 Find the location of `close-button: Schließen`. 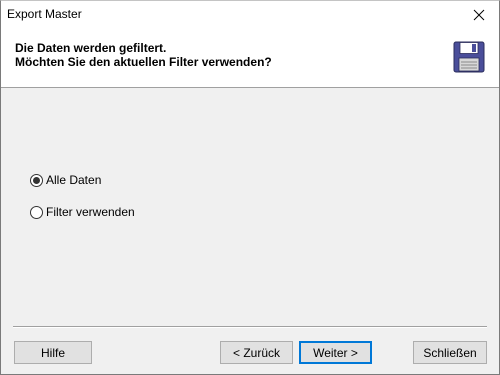

close-button: Schließen is located at coordinates (450, 352).